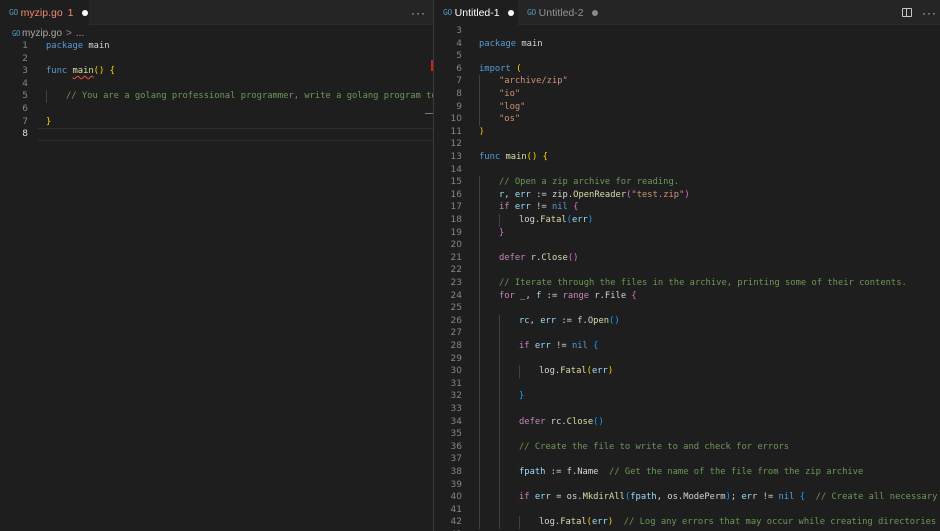 Image resolution: width=940 pixels, height=531 pixels. What do you see at coordinates (687, 396) in the screenshot?
I see `code-line: 32}` at bounding box center [687, 396].